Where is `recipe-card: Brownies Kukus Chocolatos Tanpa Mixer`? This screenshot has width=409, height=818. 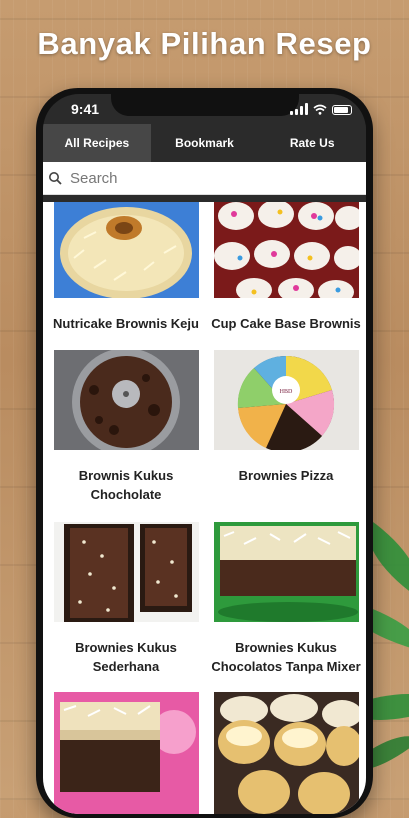
recipe-card: Brownies Kukus Chocolatos Tanpa Mixer is located at coordinates (286, 599).